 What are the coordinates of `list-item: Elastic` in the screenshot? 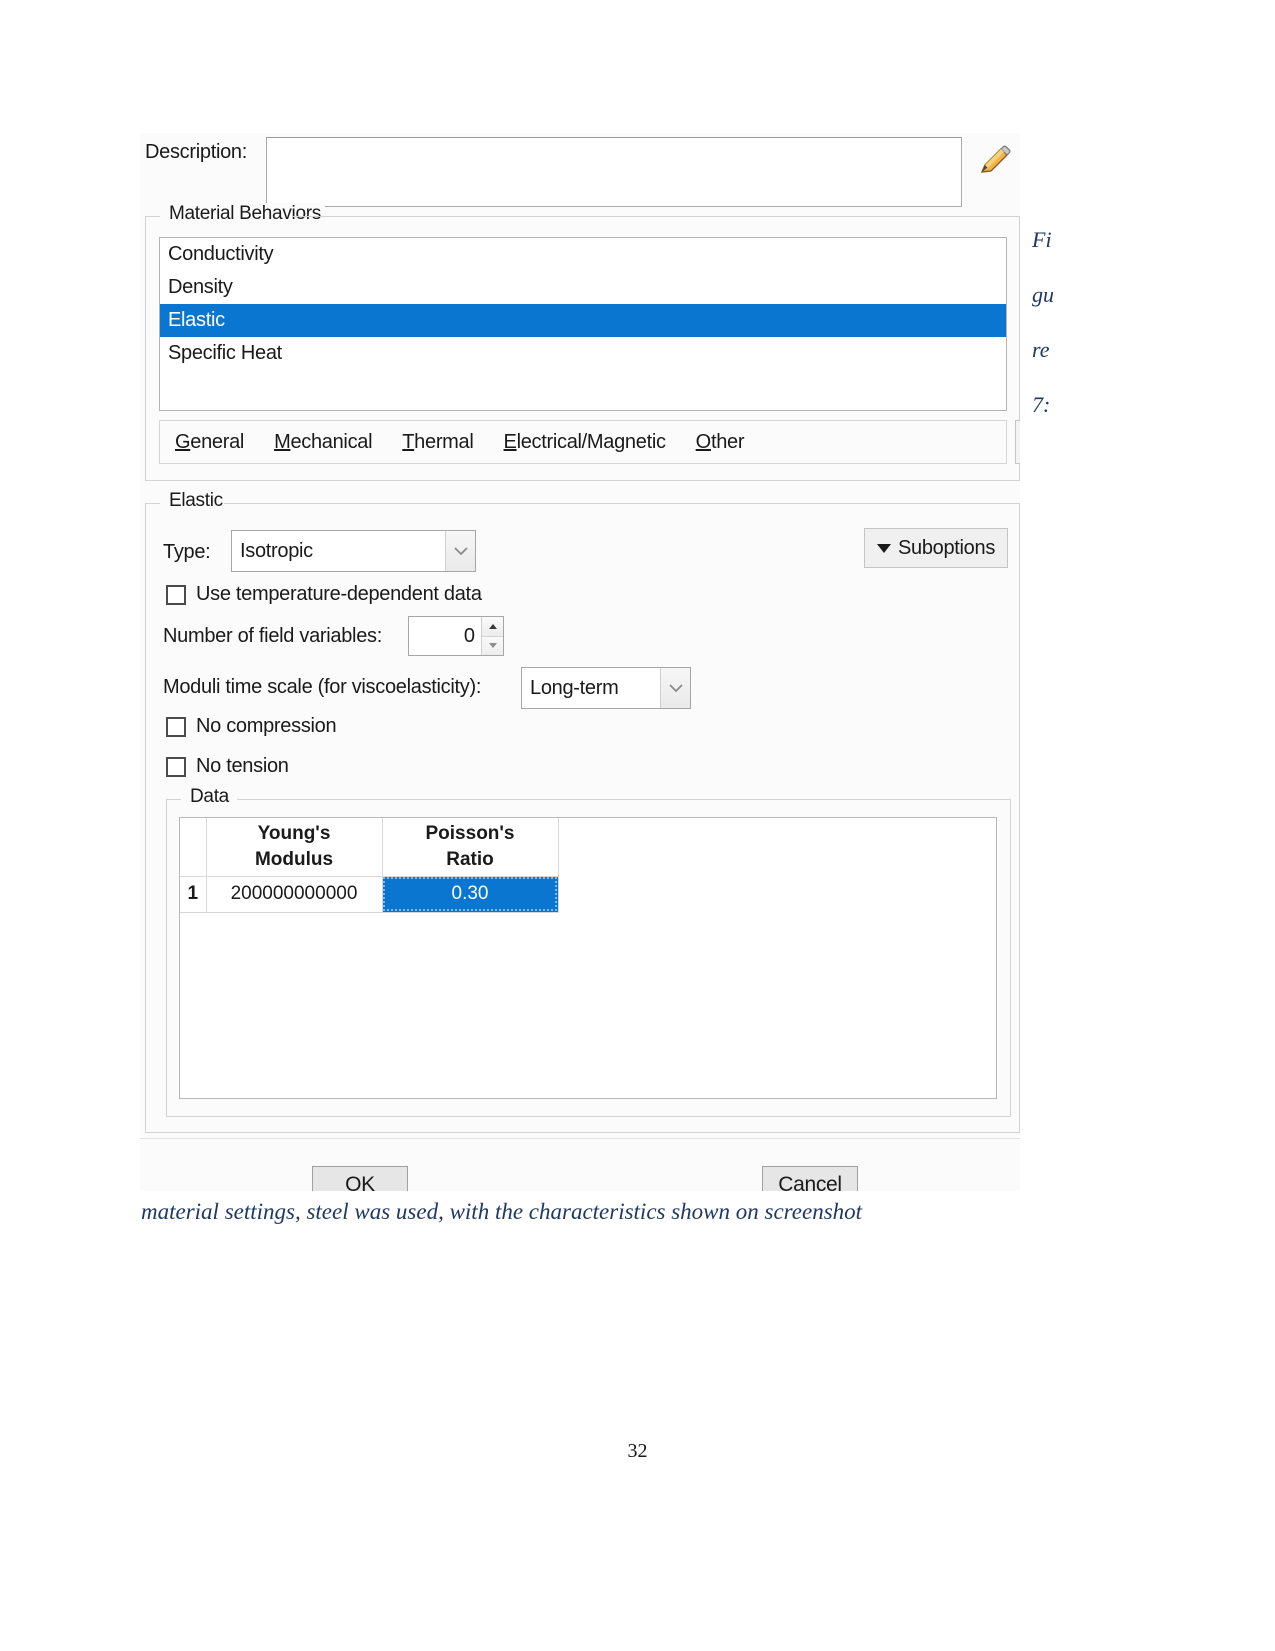 It's located at (583, 320).